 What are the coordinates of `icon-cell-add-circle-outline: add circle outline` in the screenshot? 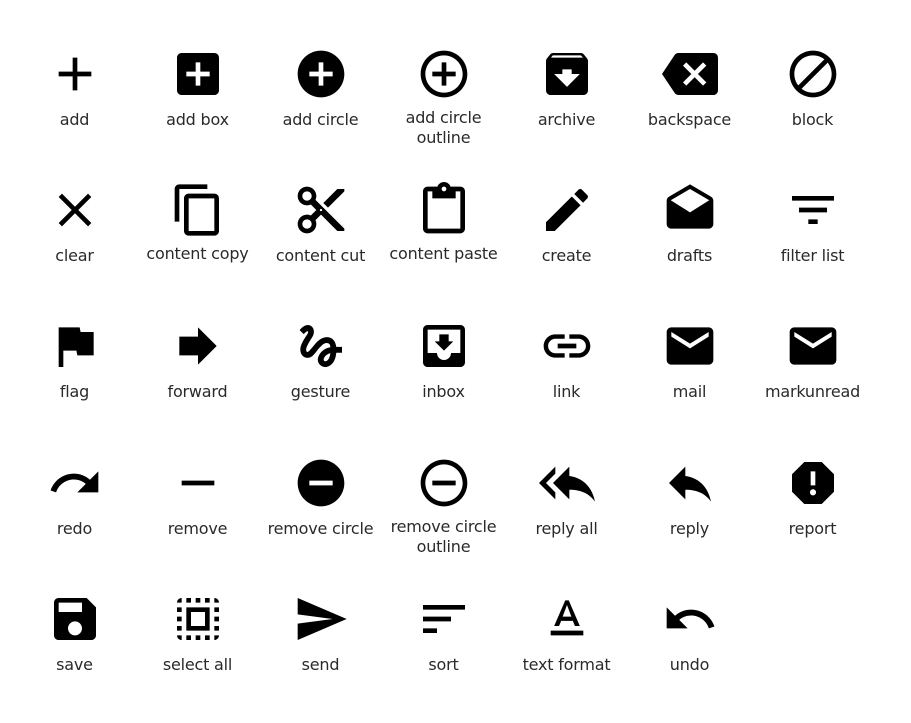 It's located at (443, 97).